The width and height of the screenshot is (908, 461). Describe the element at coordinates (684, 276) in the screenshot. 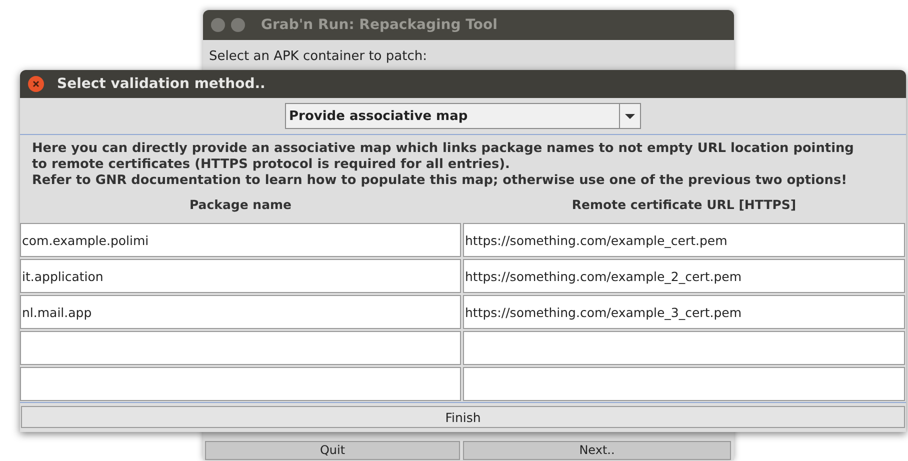

I see `url-field: https://something.com/example_2_cert.pem` at that location.